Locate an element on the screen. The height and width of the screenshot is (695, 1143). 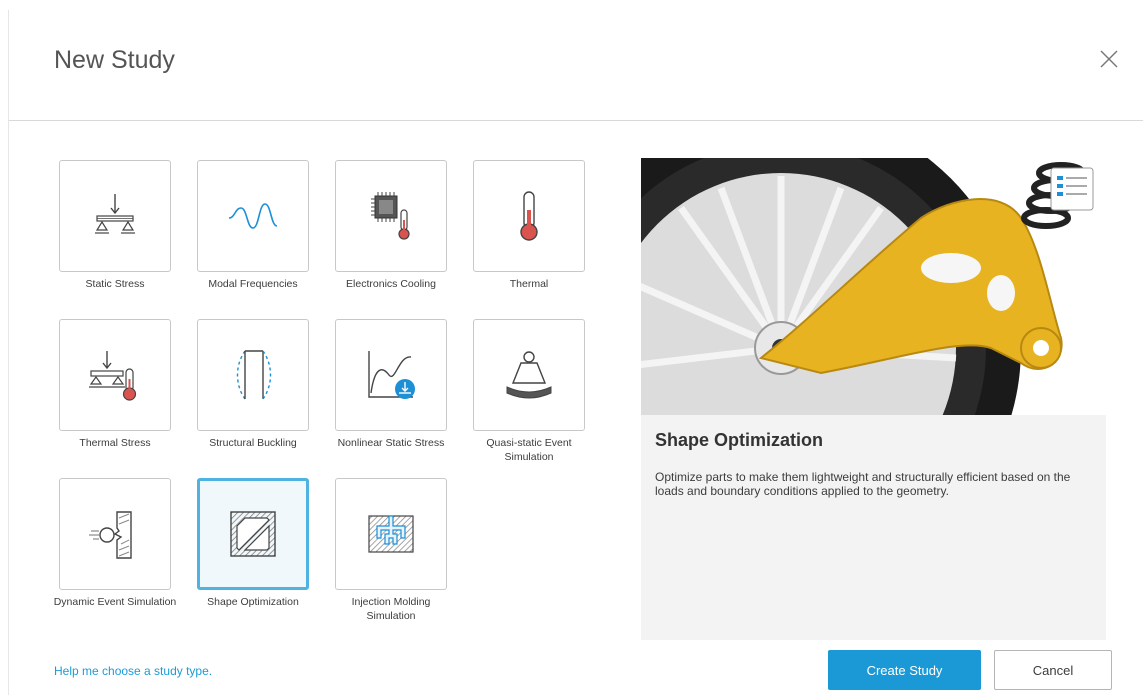
structural-buckling-icon is located at coordinates (254, 375).